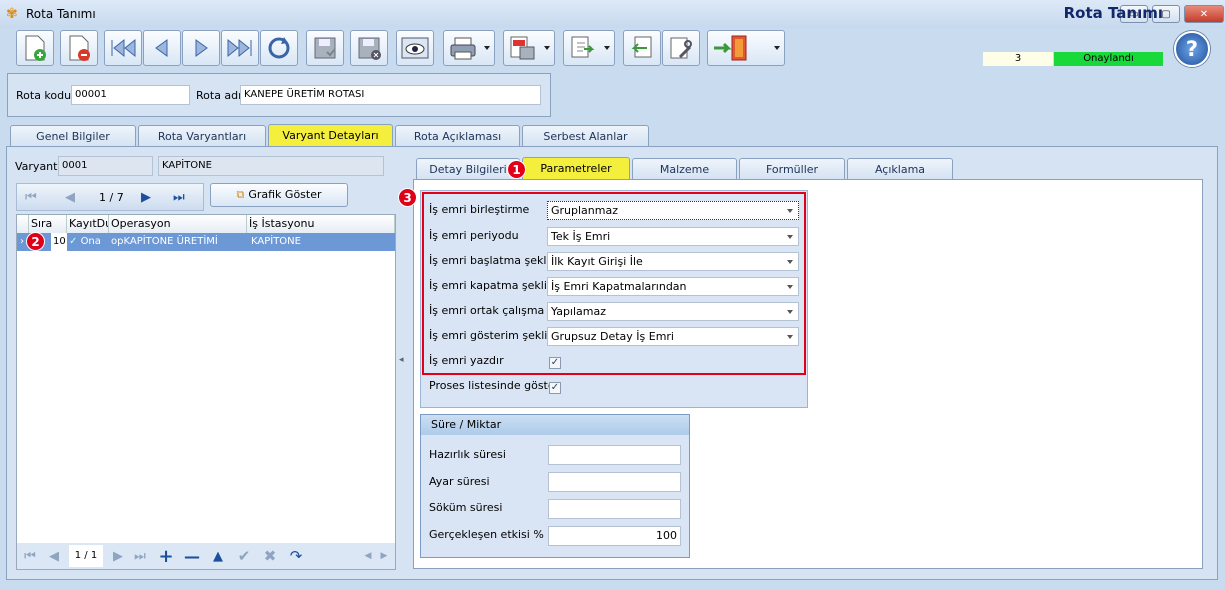 The height and width of the screenshot is (590, 1225). I want to click on help-icon: ?, so click(1192, 49).